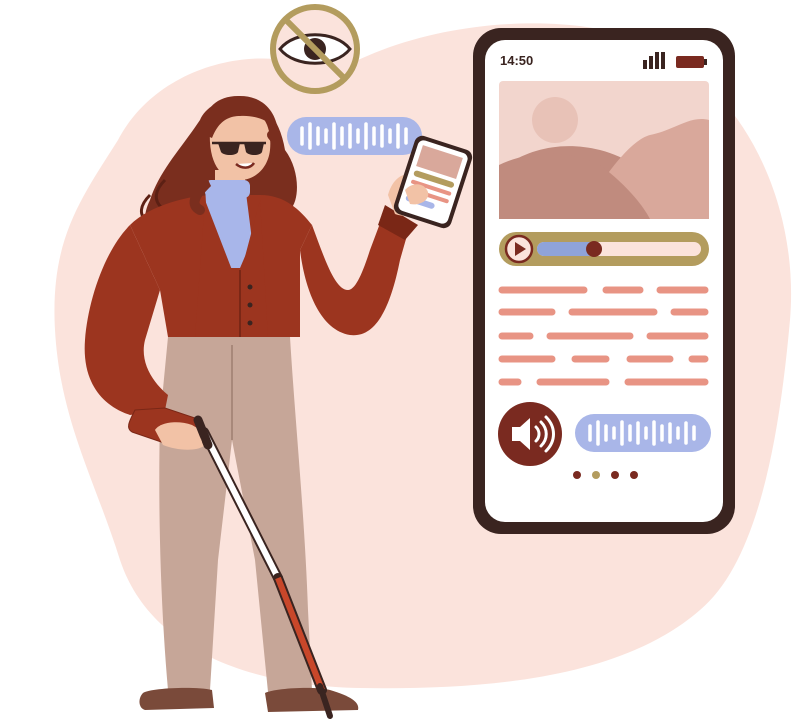 Image resolution: width=805 pixels, height=724 pixels. What do you see at coordinates (519, 249) in the screenshot?
I see `play-icon` at bounding box center [519, 249].